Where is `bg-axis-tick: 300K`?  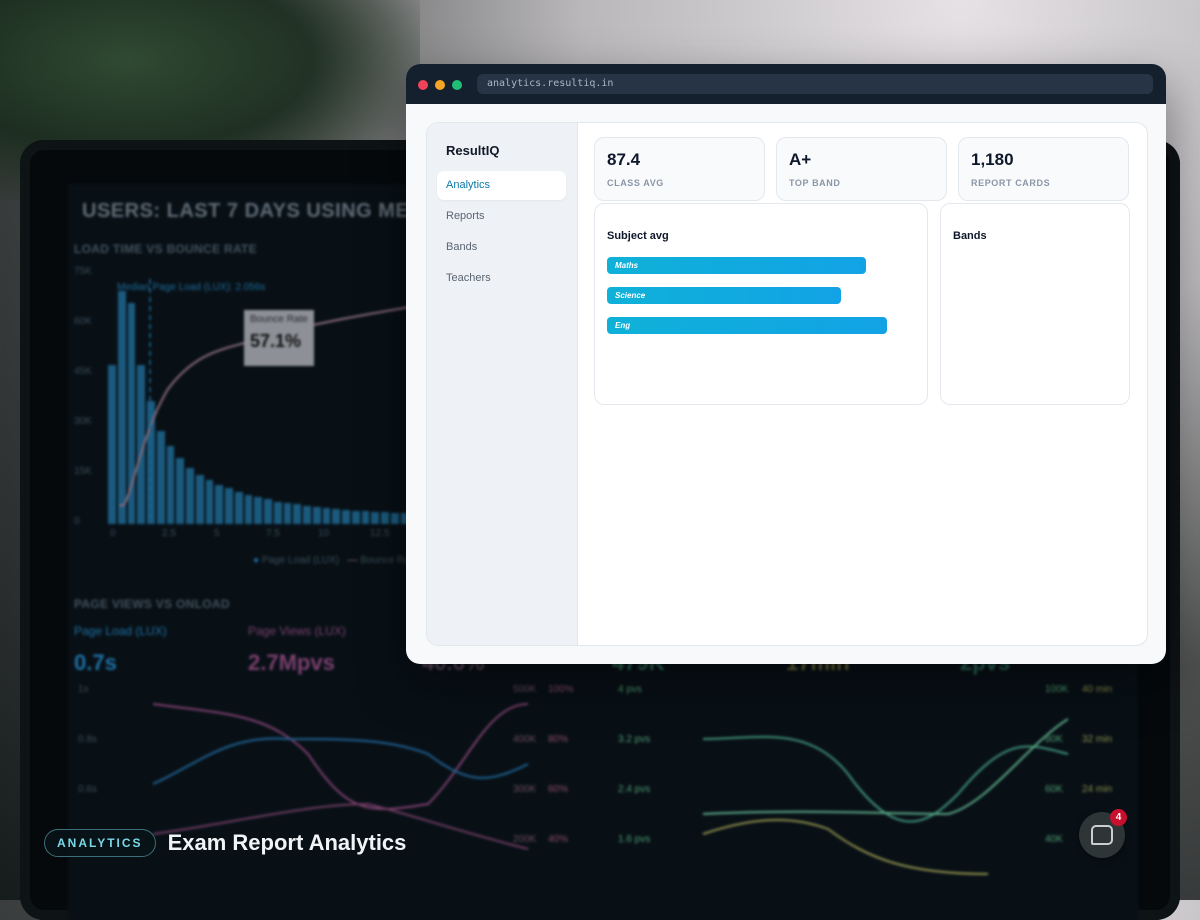 bg-axis-tick: 300K is located at coordinates (525, 789).